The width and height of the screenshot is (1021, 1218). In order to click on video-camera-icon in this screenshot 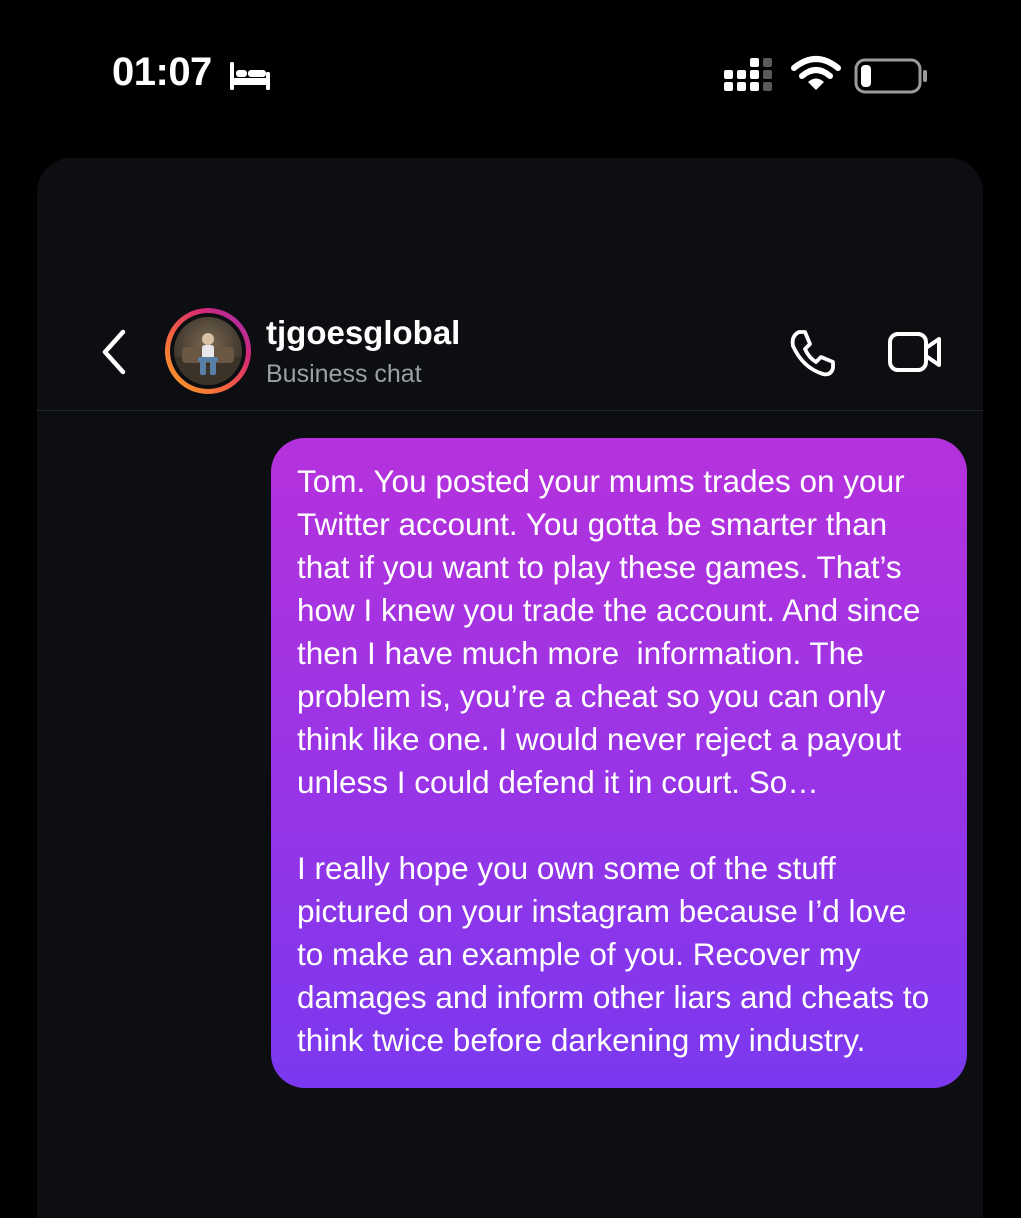, I will do `click(915, 352)`.